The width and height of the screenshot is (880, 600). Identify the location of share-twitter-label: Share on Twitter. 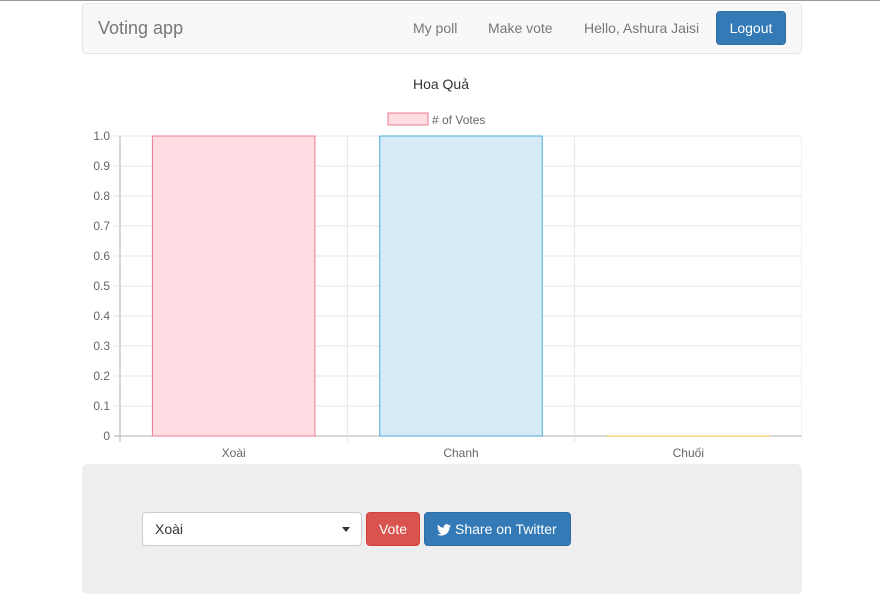
(506, 529).